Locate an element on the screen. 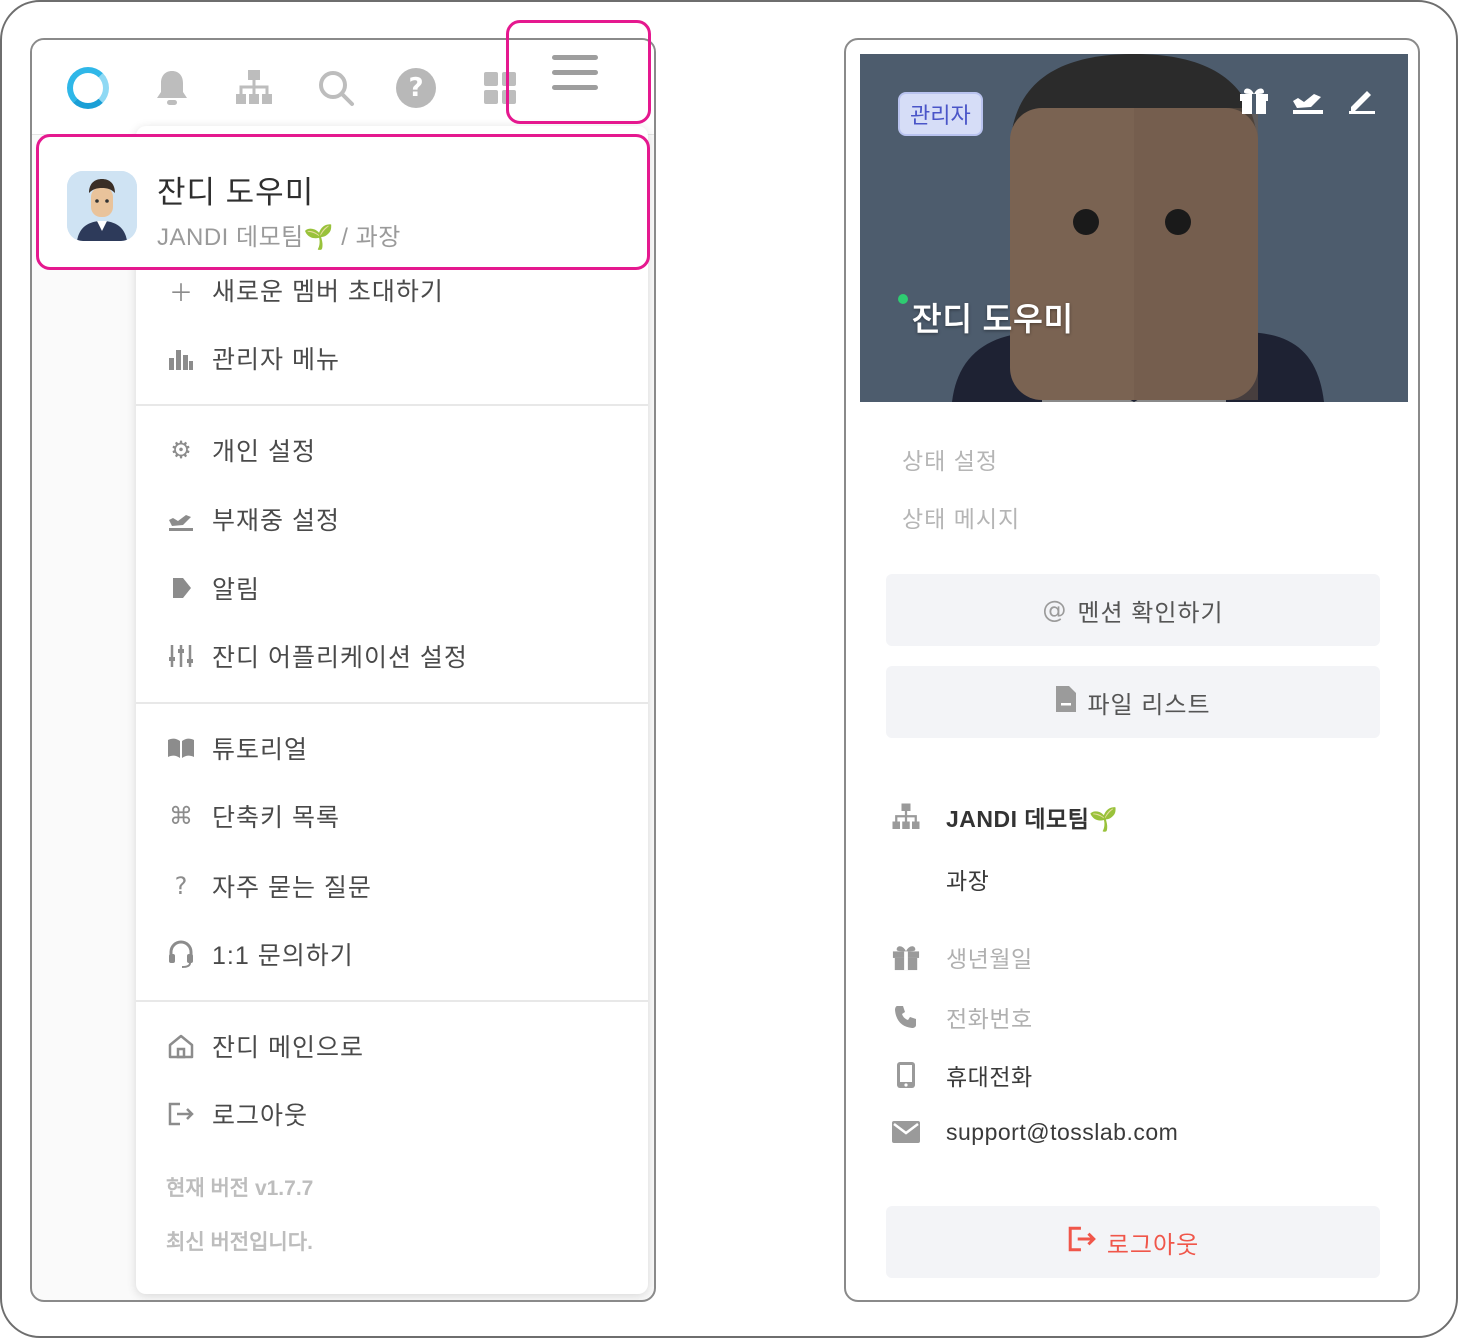 The image size is (1458, 1338). menu-item-away-settings: 부재중 설정 is located at coordinates (392, 519).